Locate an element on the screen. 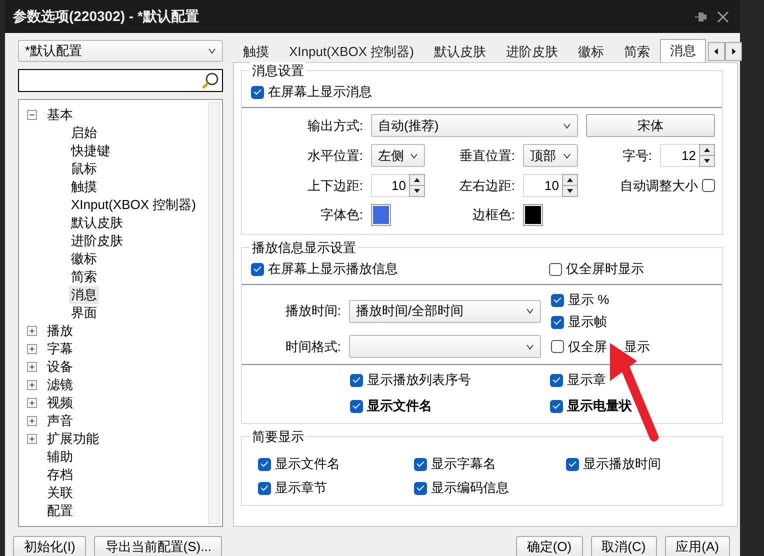 The width and height of the screenshot is (764, 556). dialog-button: 应用(A) is located at coordinates (697, 546).